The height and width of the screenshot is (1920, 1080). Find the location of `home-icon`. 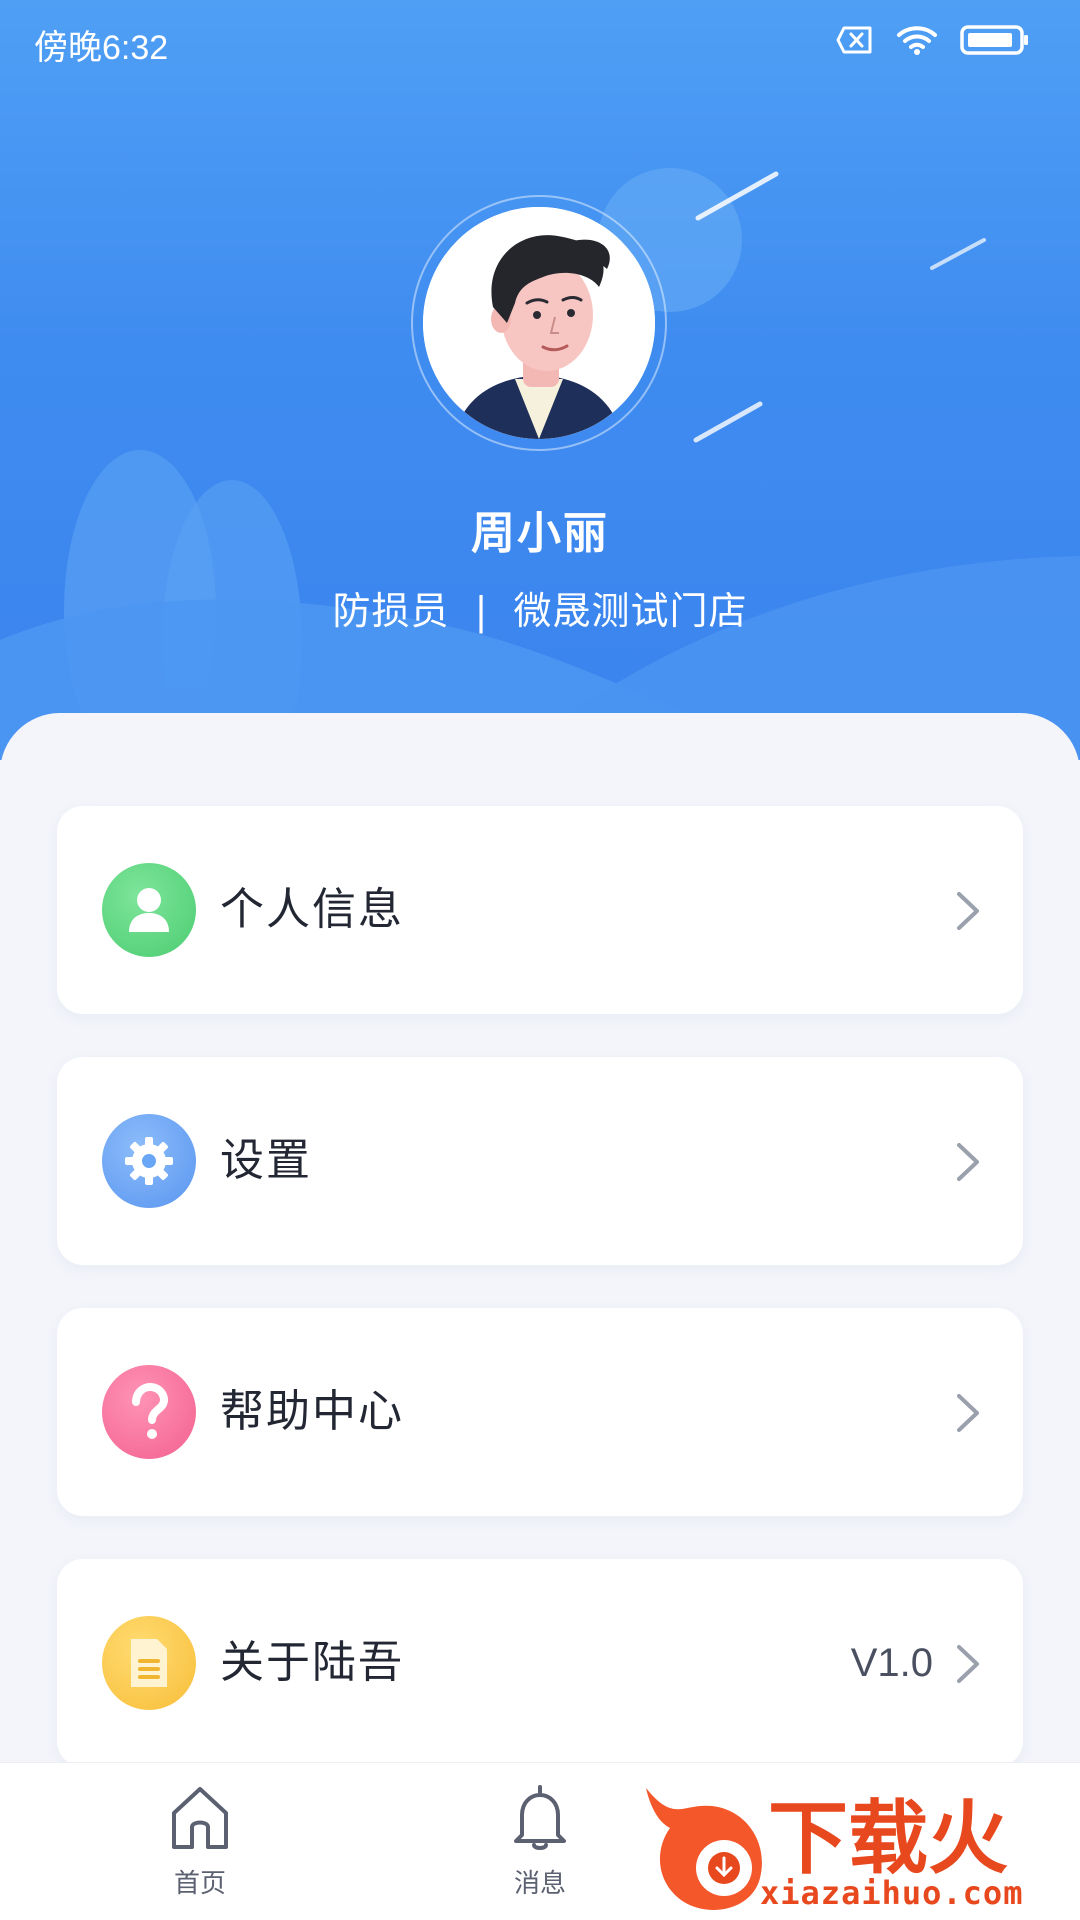

home-icon is located at coordinates (200, 1818).